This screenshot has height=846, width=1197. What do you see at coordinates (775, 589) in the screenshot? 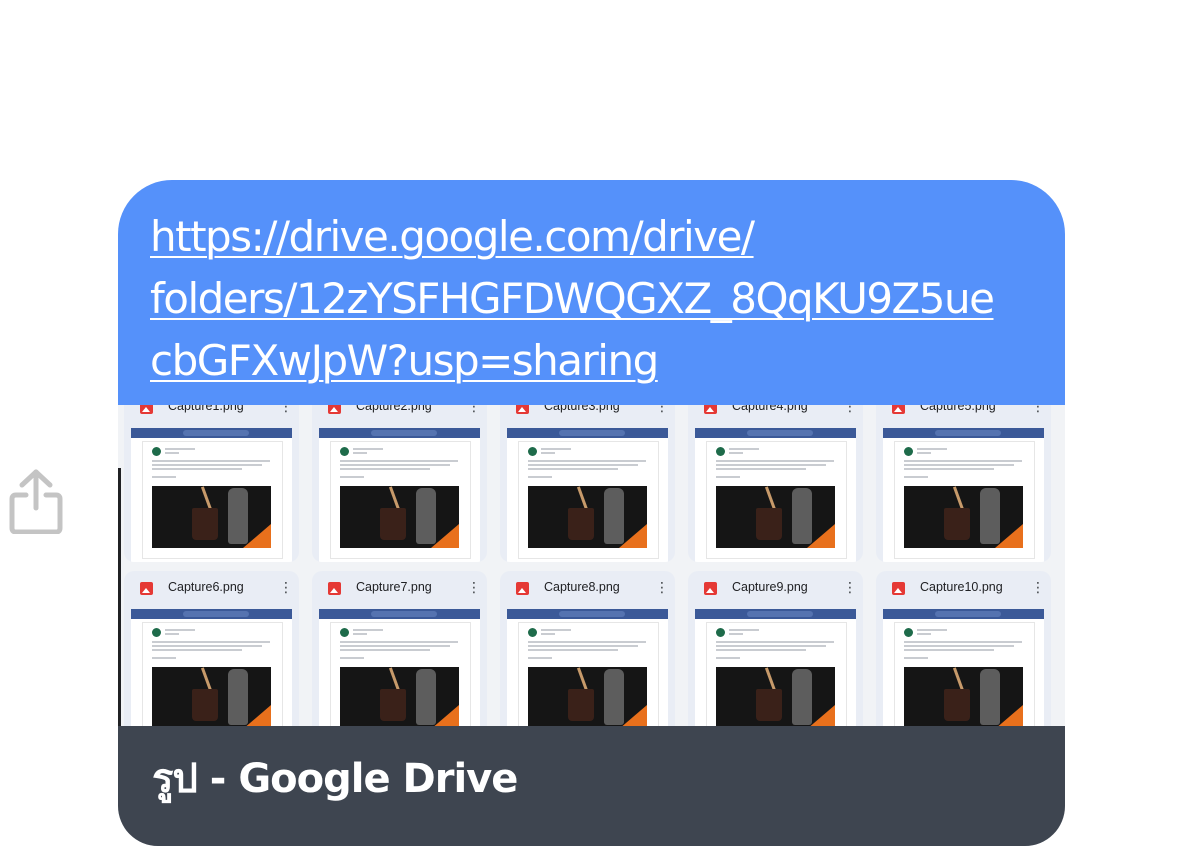
I see `file-tile-header: Capture9.png ⋮` at bounding box center [775, 589].